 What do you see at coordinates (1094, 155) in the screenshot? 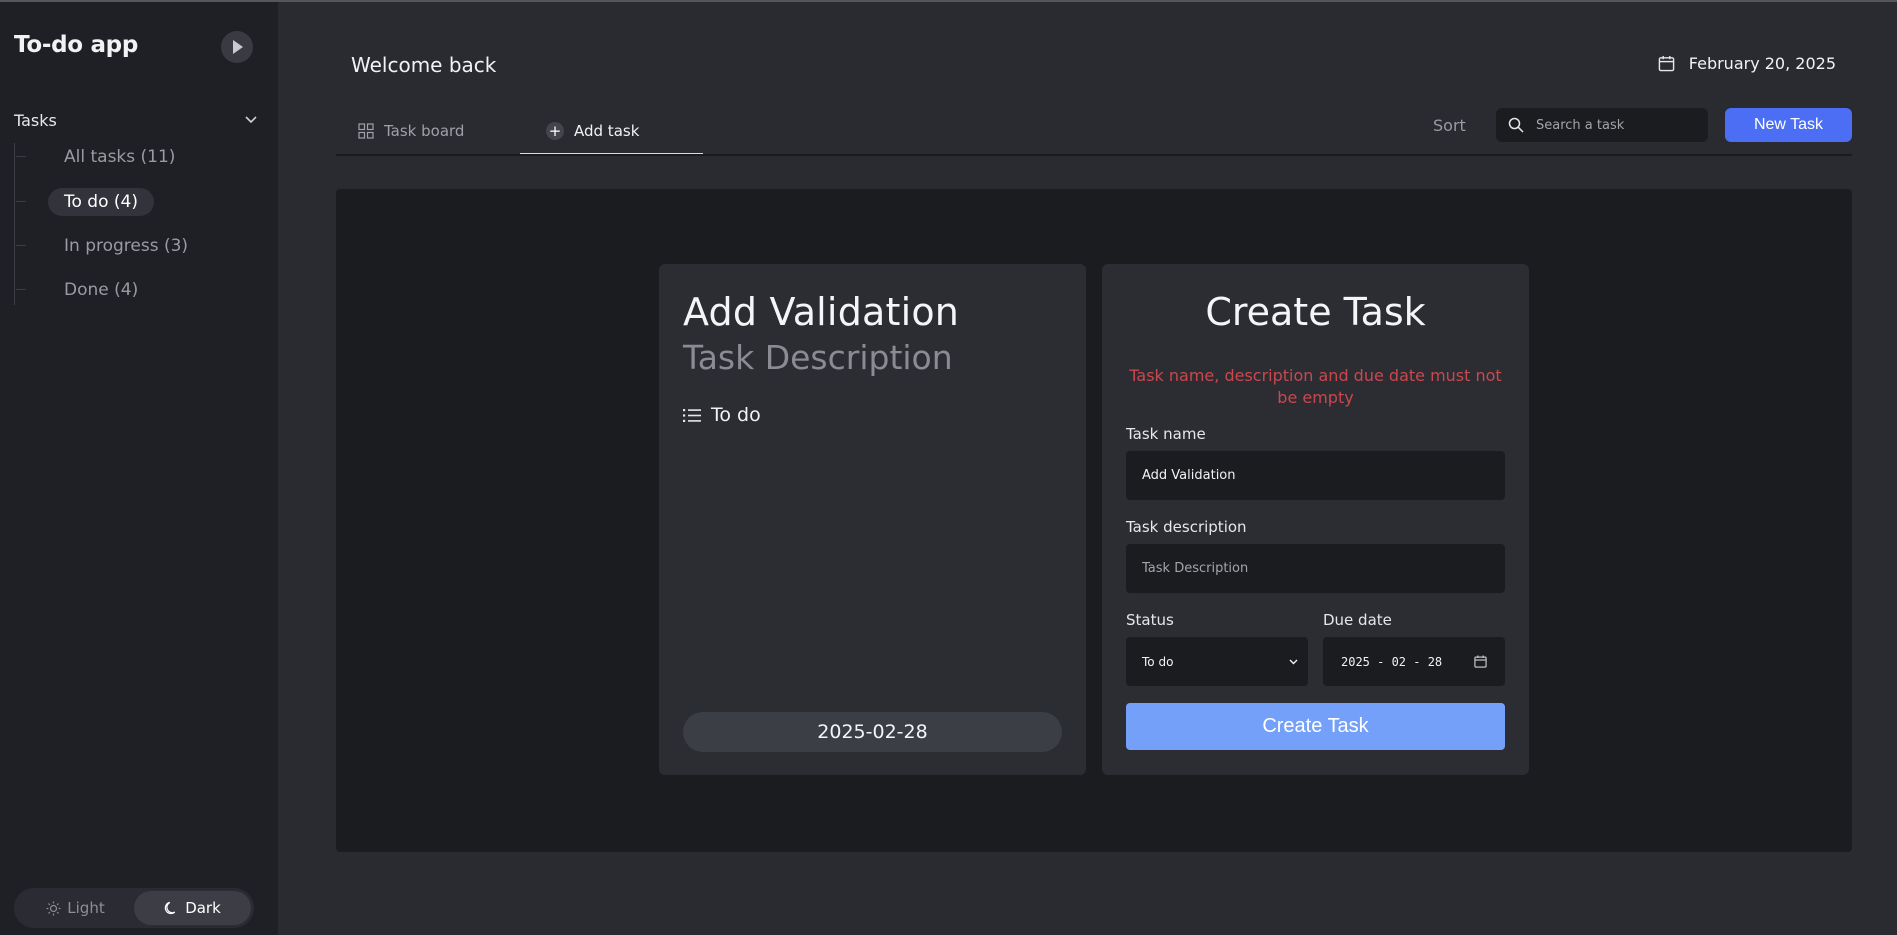
I see `tab-bar-divider` at bounding box center [1094, 155].